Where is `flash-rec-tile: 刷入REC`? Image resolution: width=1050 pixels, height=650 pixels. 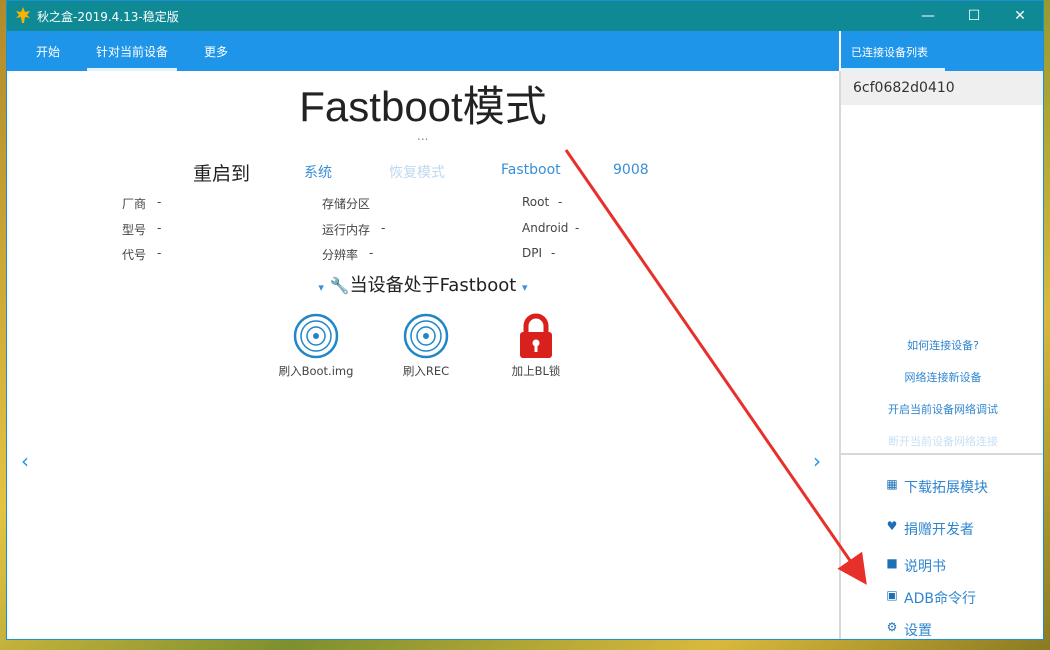
flash-rec-tile: 刷入REC is located at coordinates (426, 345).